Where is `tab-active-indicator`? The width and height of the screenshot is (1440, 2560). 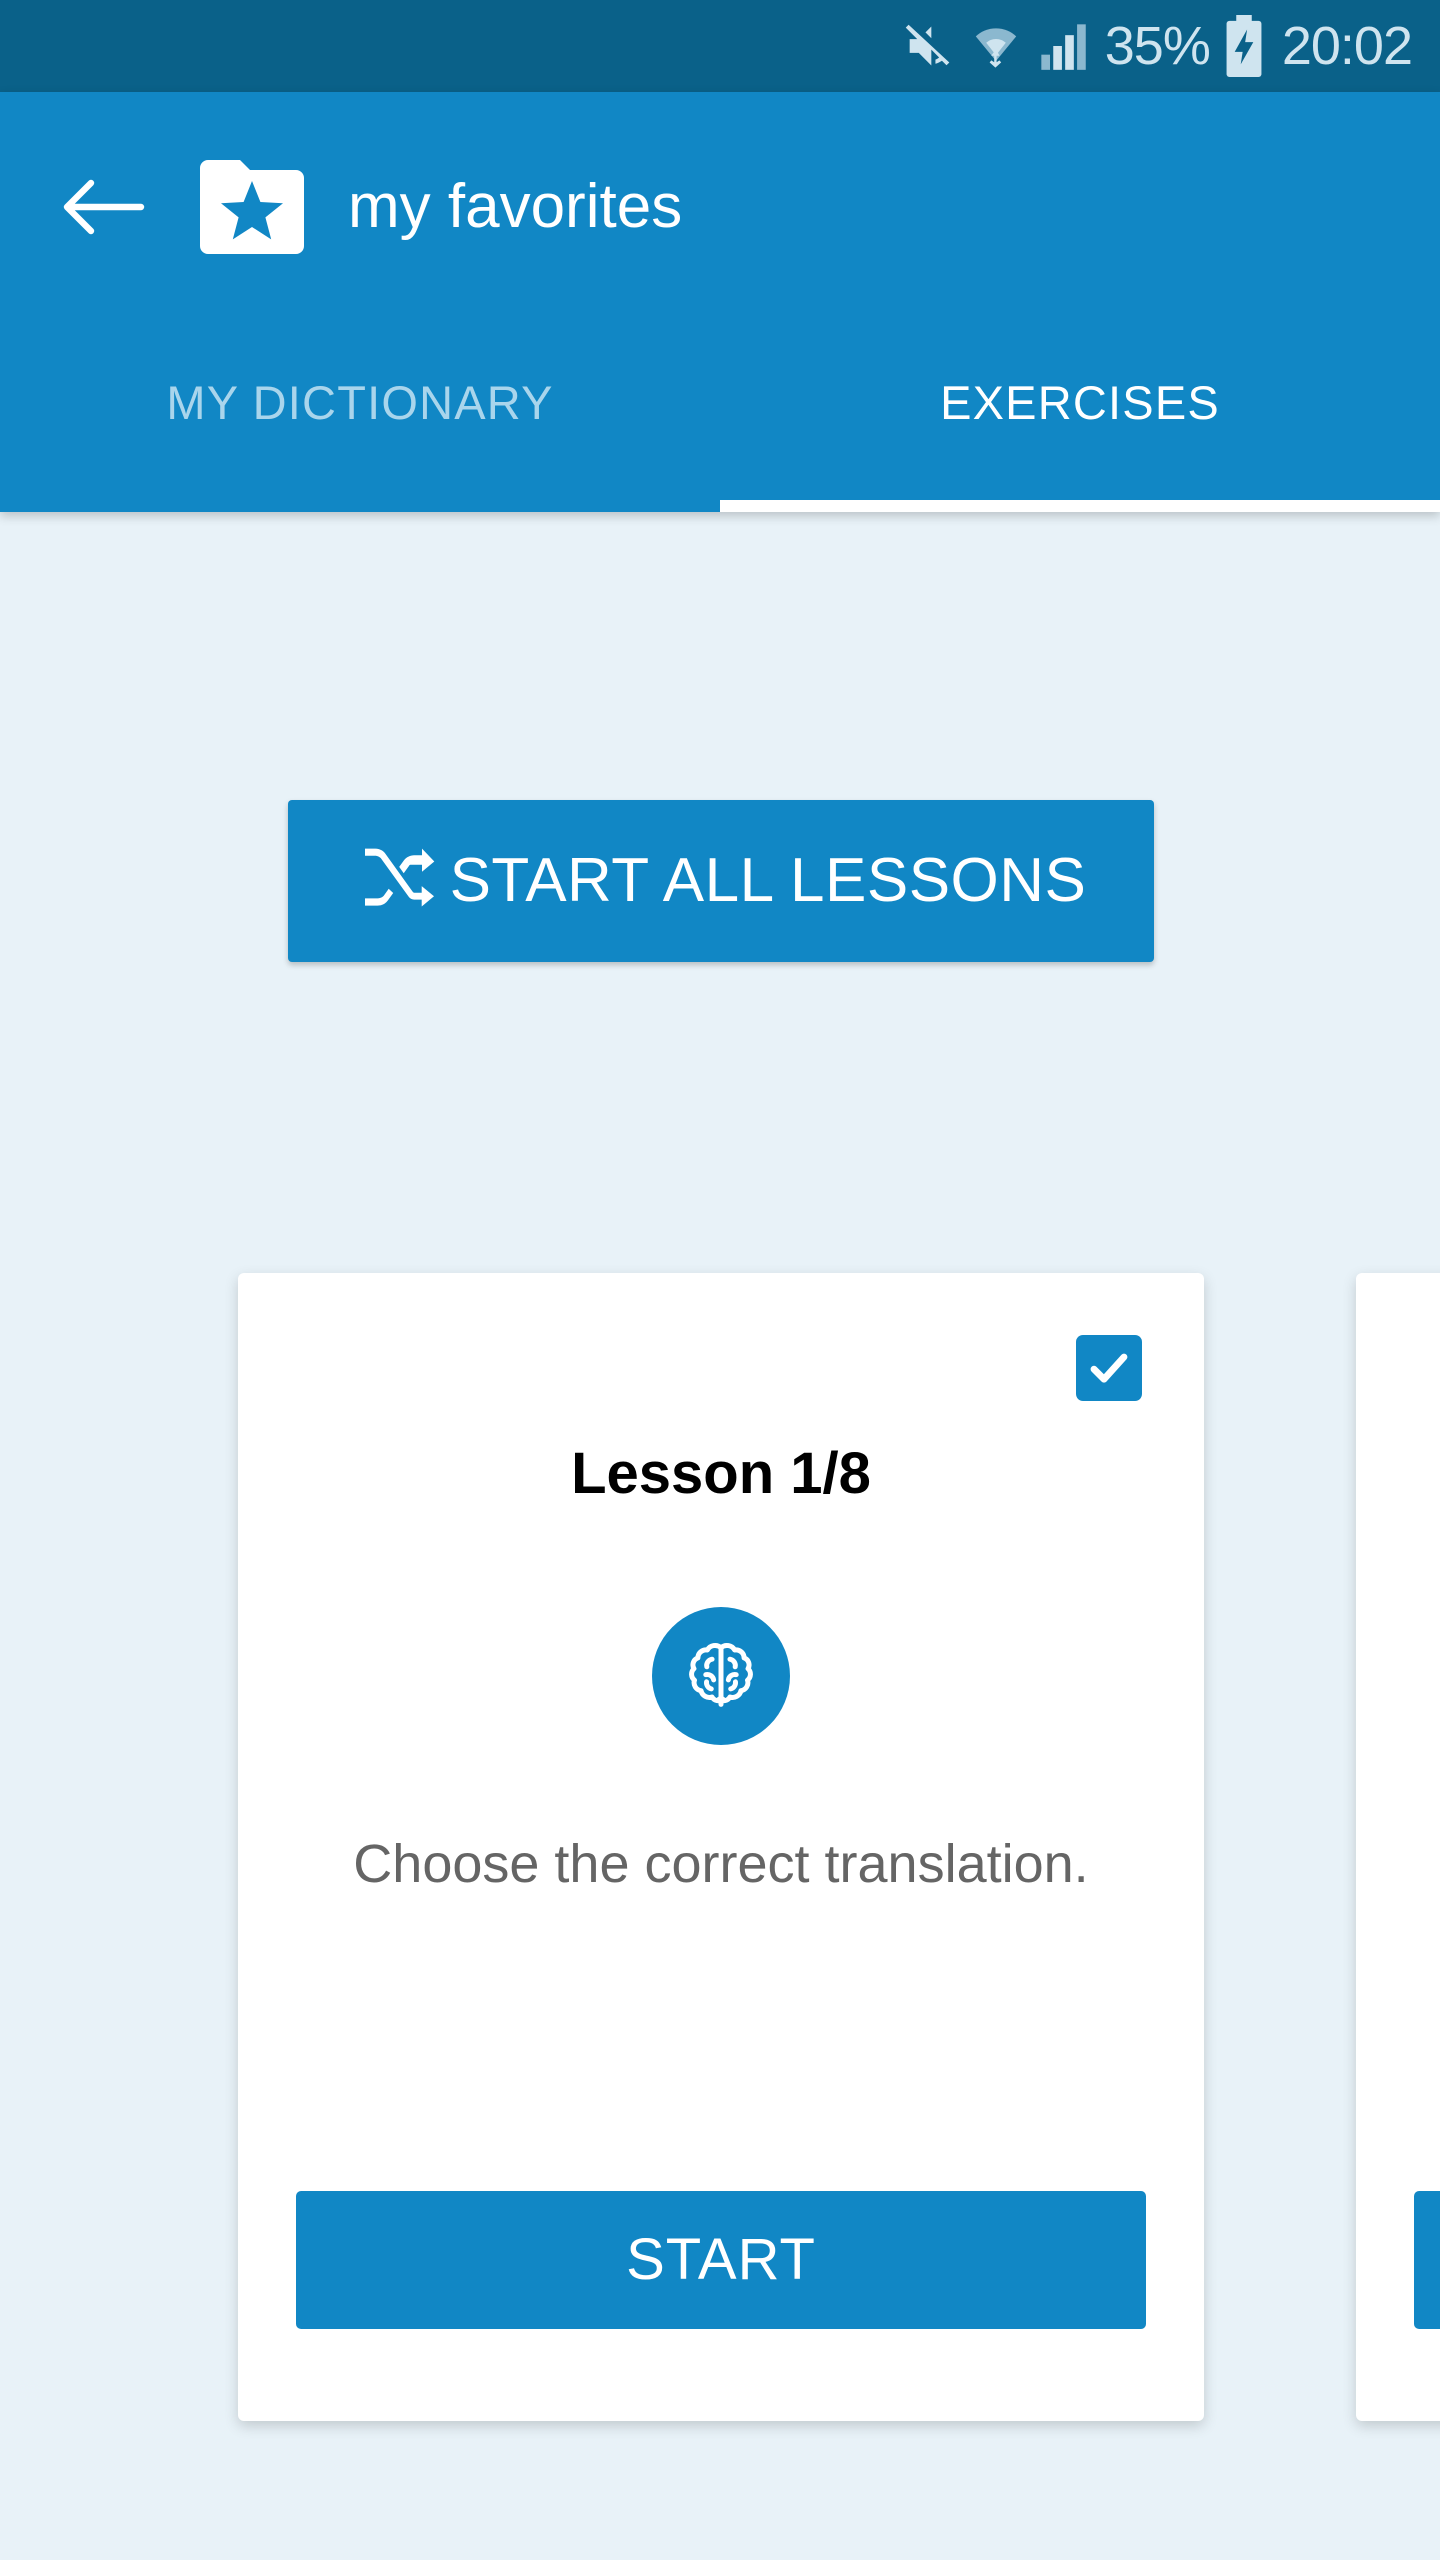
tab-active-indicator is located at coordinates (1080, 506).